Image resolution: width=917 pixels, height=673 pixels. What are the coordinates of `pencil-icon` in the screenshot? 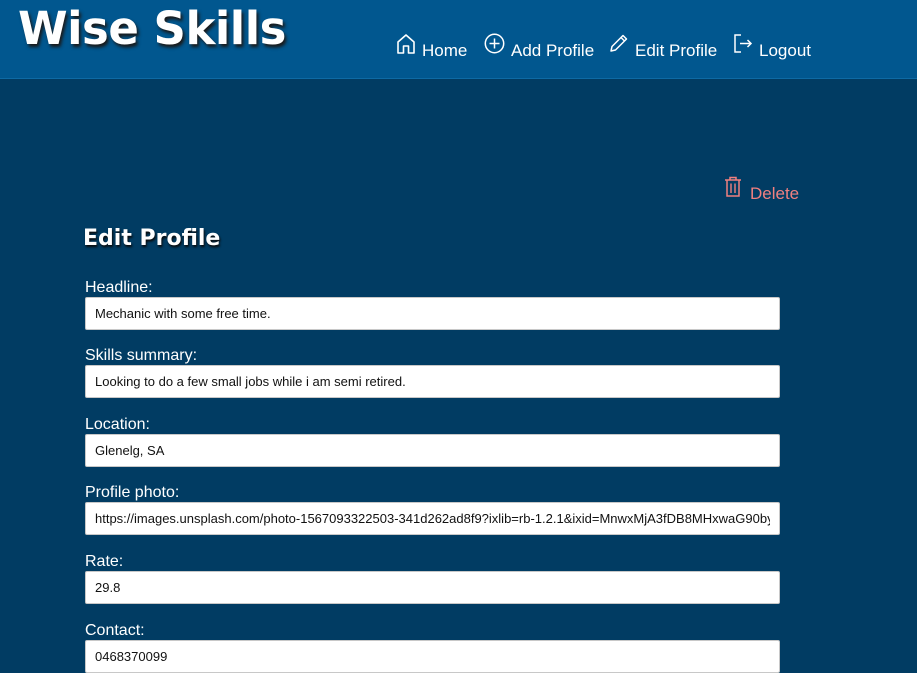 It's located at (618, 46).